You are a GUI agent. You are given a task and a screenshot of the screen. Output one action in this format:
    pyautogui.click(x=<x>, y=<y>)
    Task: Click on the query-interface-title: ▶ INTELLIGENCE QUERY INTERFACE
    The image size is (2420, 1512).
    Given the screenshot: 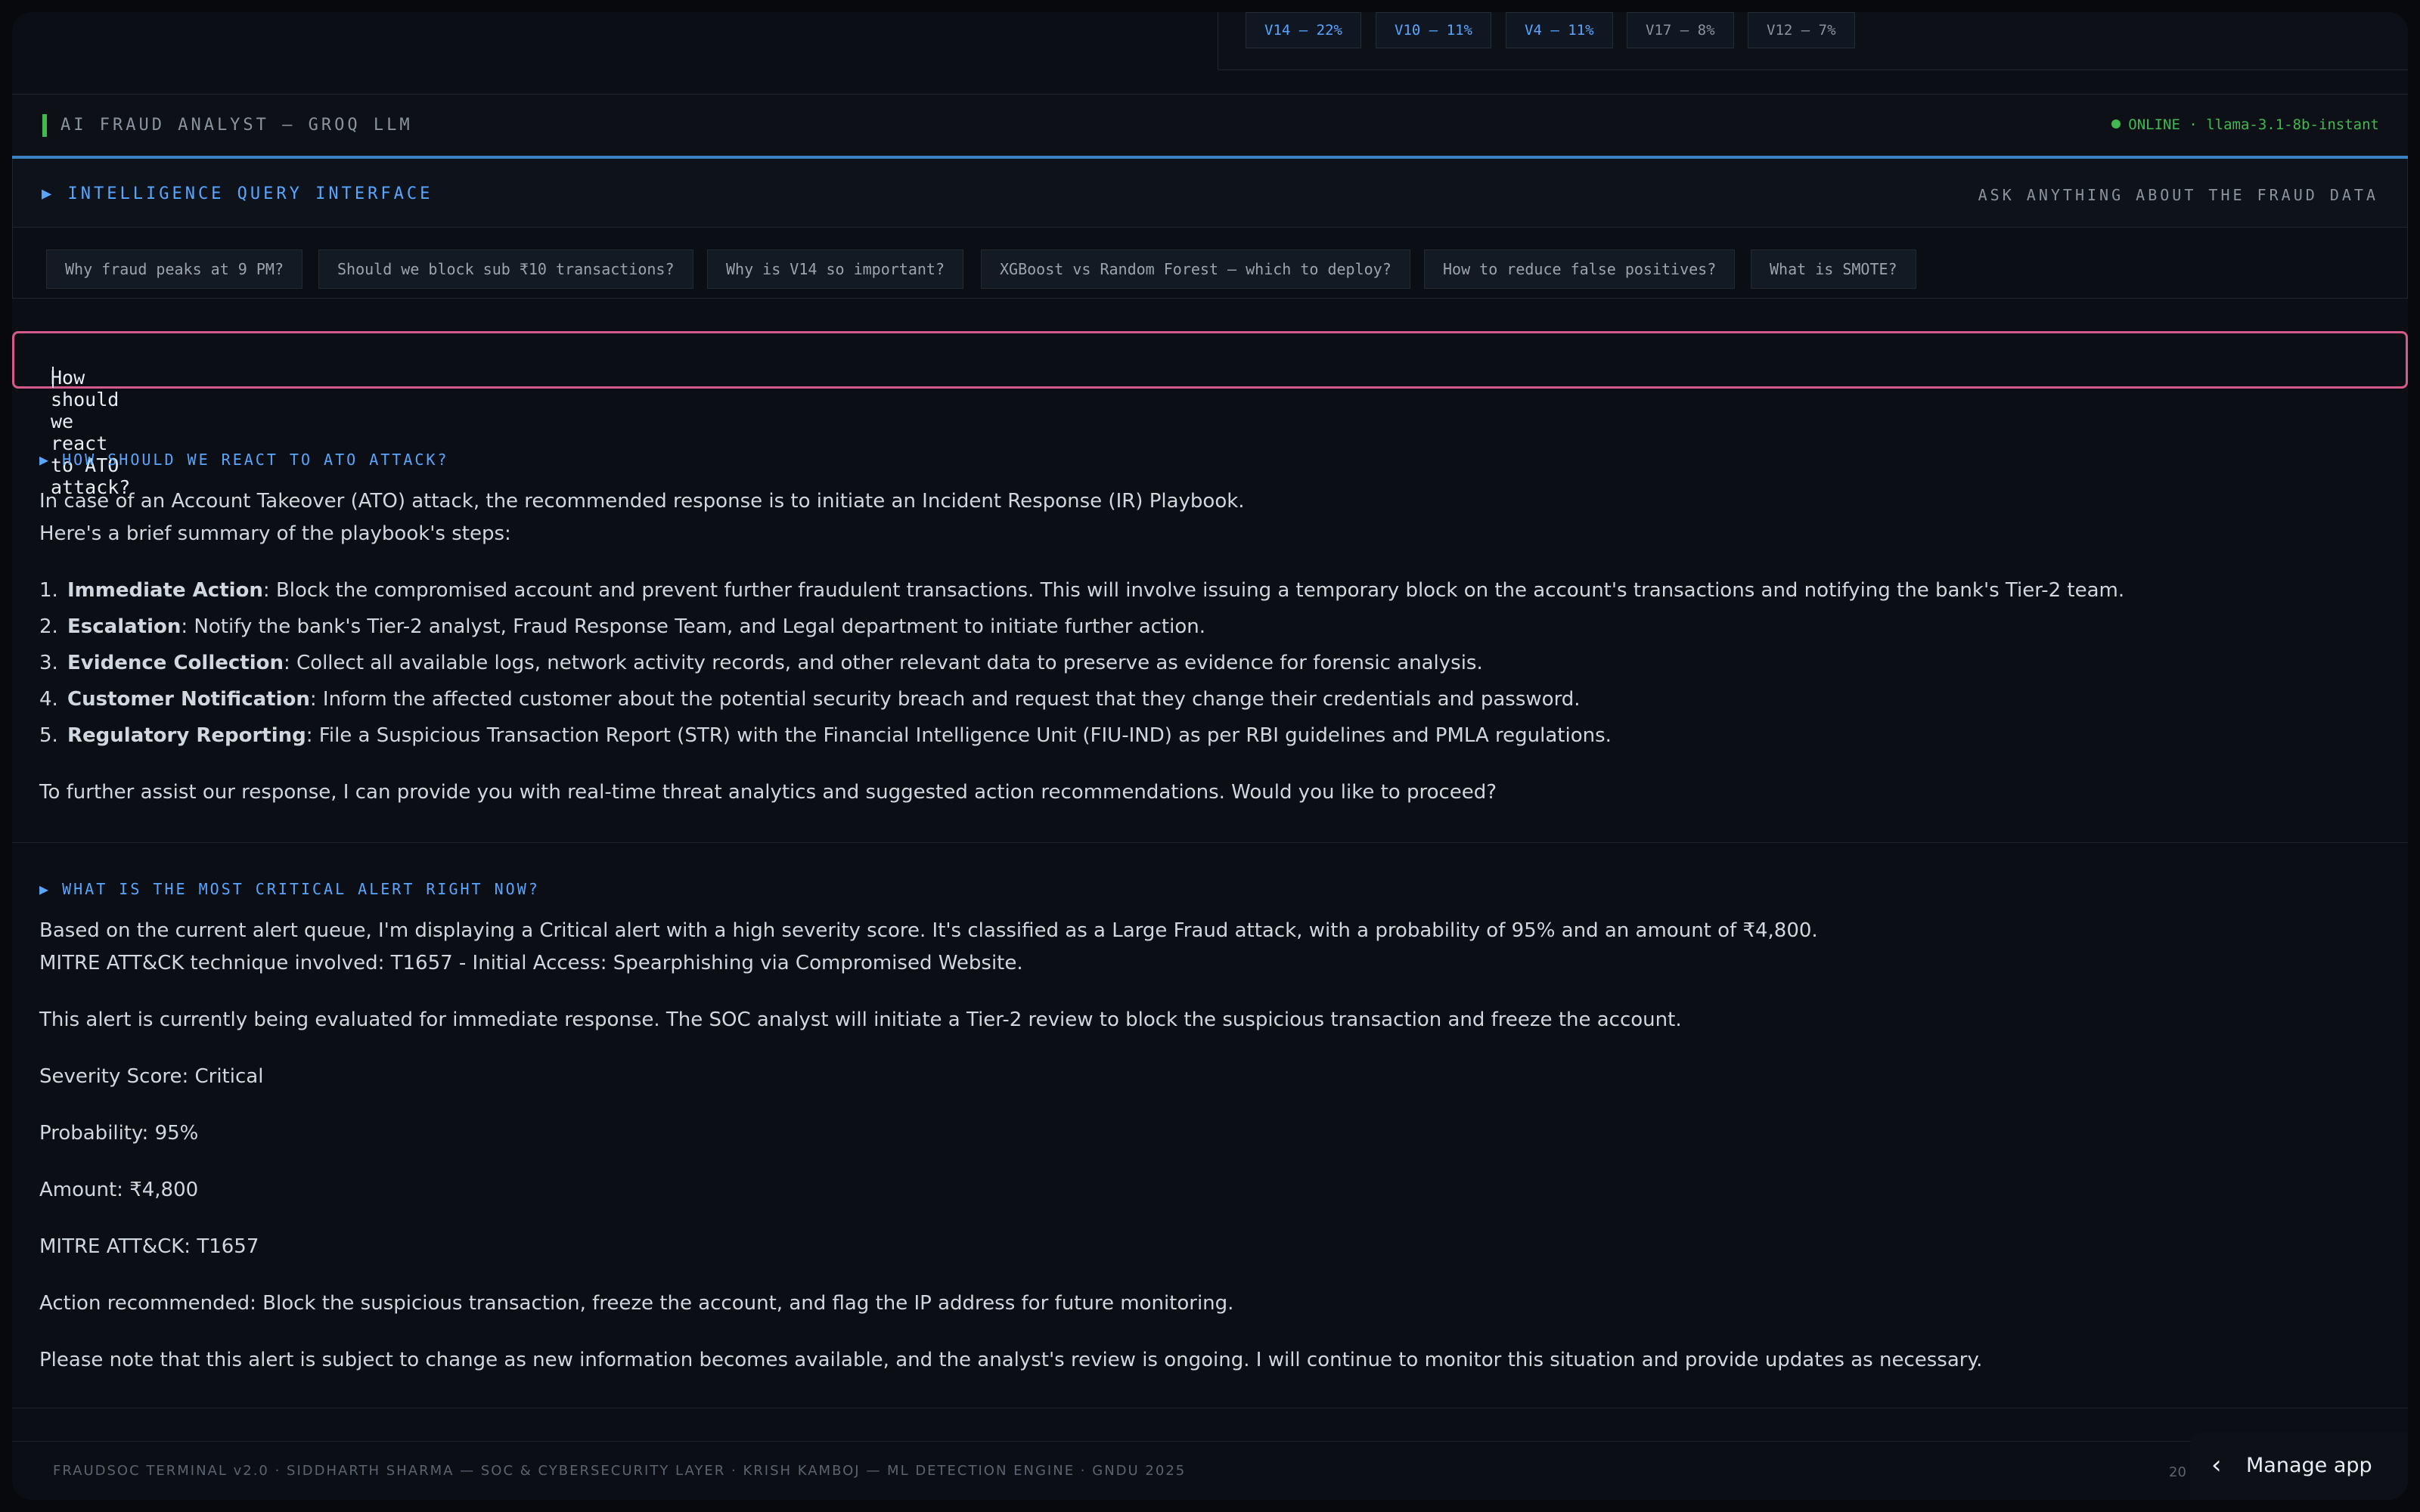 What is the action you would take?
    pyautogui.click(x=237, y=193)
    